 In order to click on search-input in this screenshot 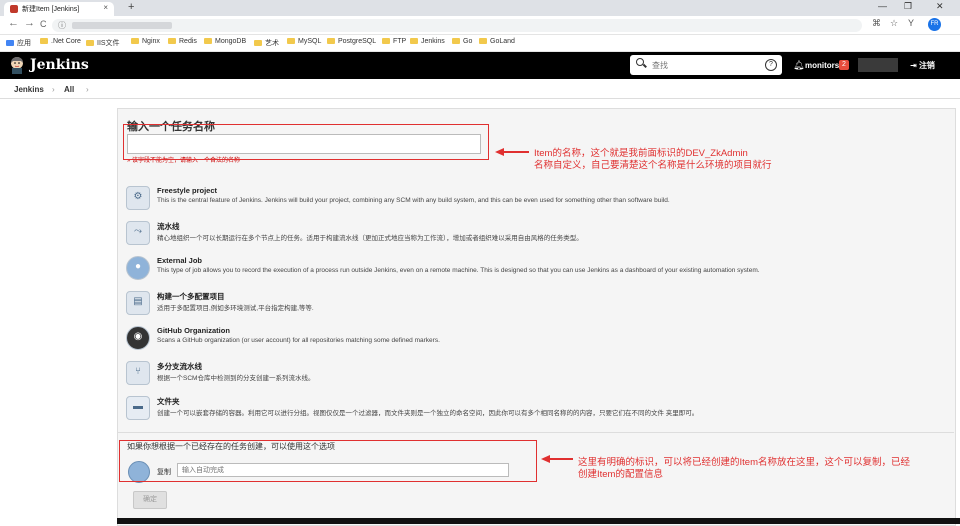, I will do `click(707, 65)`.